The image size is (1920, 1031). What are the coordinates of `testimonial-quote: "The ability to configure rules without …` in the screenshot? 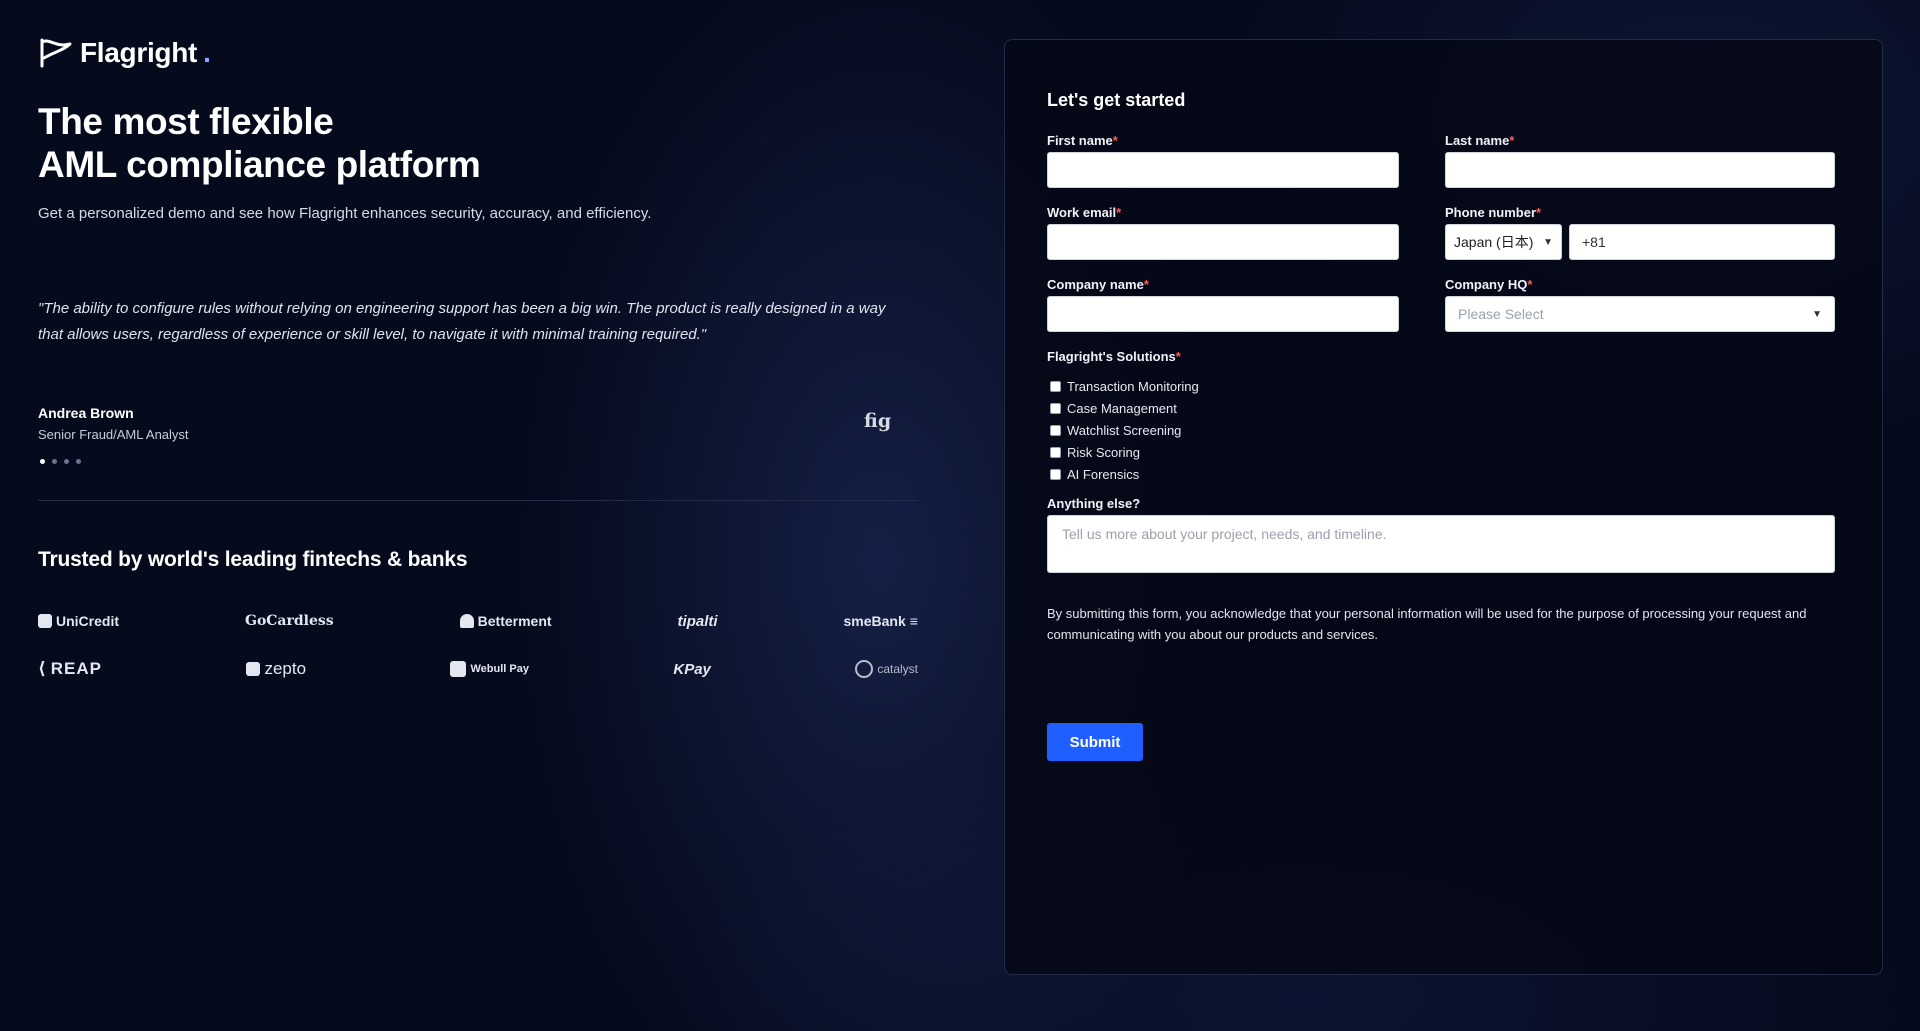 It's located at (462, 321).